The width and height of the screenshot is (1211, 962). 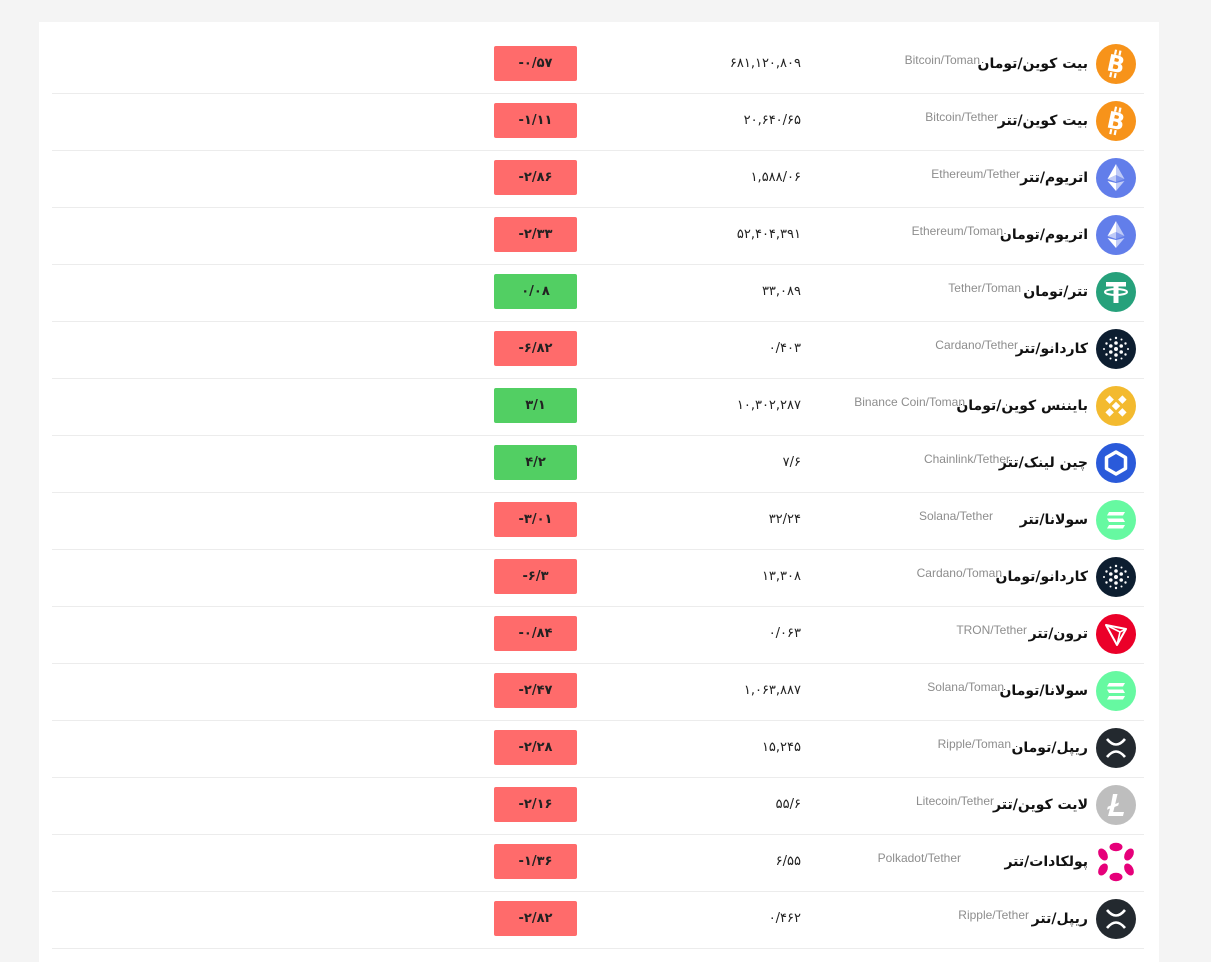 I want to click on pair-name-en: Ripple/Tether, so click(x=993, y=915).